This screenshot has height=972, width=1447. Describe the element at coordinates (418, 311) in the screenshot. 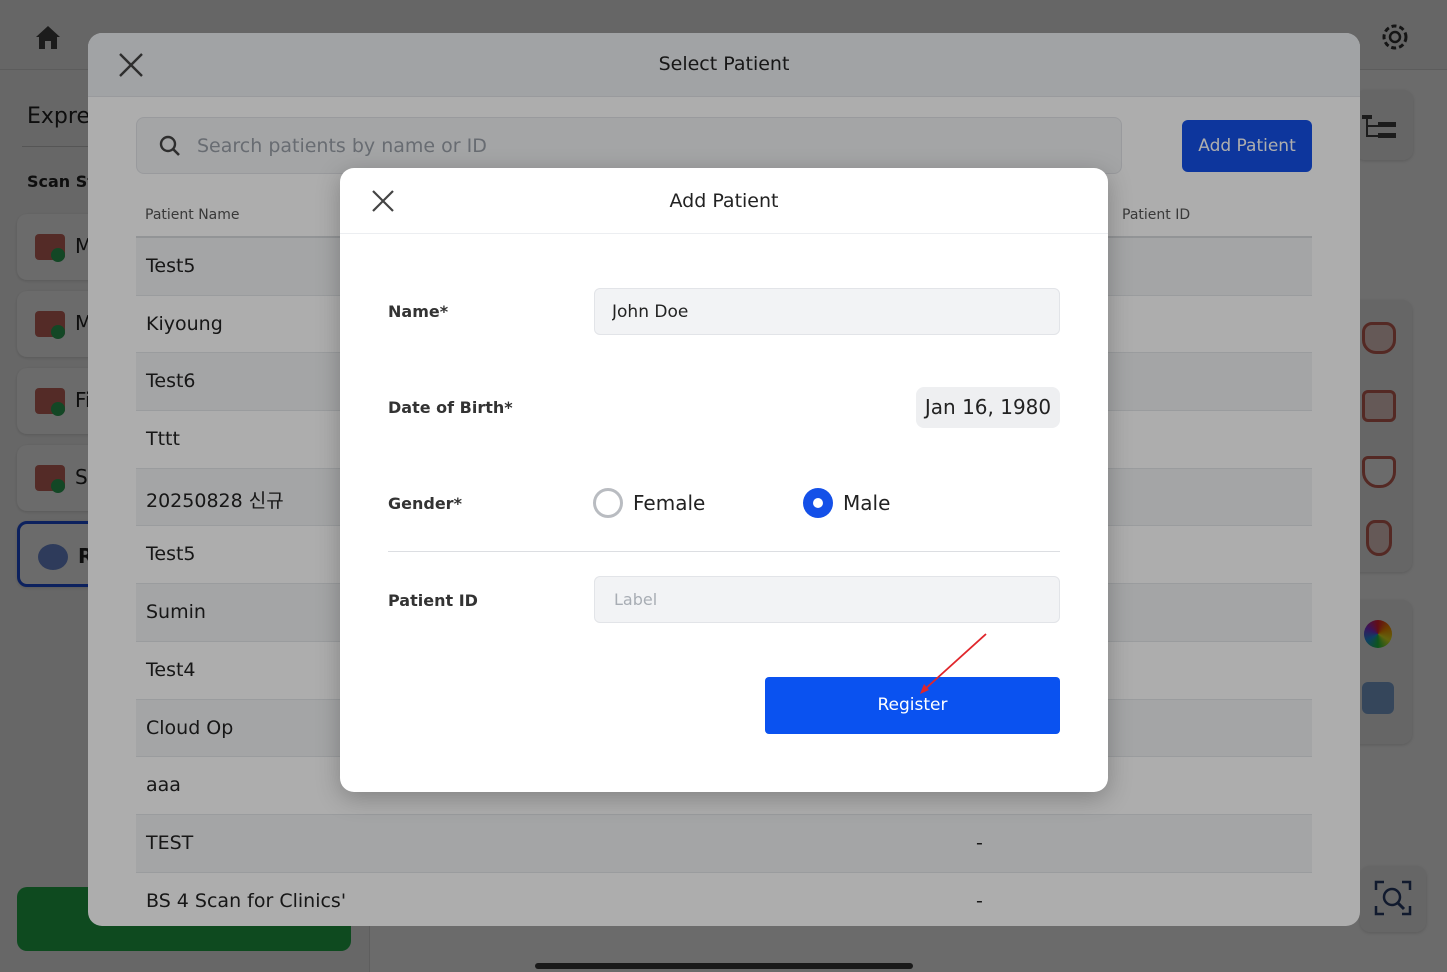

I see `name-label: Name*` at that location.